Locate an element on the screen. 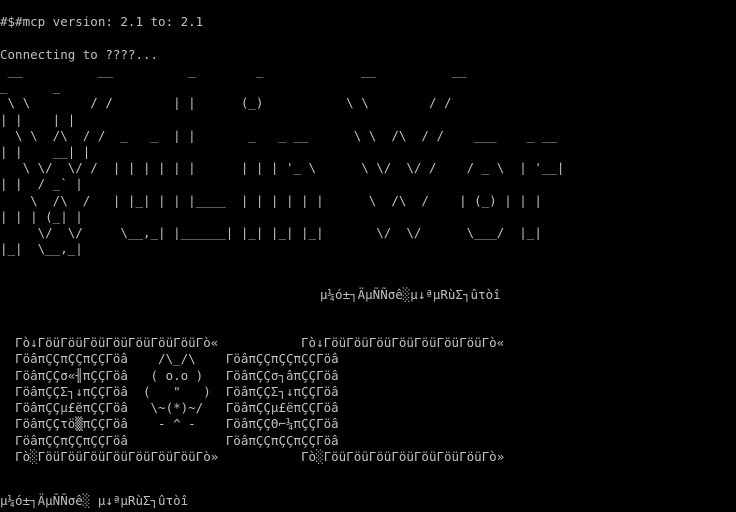 This screenshot has height=512, width=736. mcp-version-line: #$#mcp version: 2.1 to: 2.1 is located at coordinates (102, 21).